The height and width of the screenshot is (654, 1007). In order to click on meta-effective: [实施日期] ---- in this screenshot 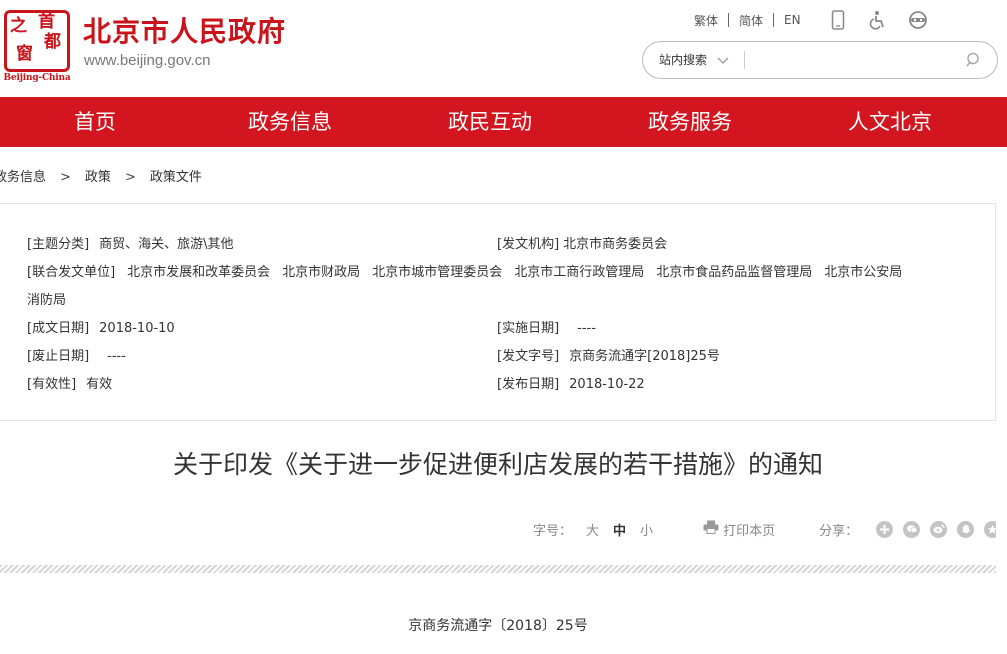, I will do `click(546, 329)`.